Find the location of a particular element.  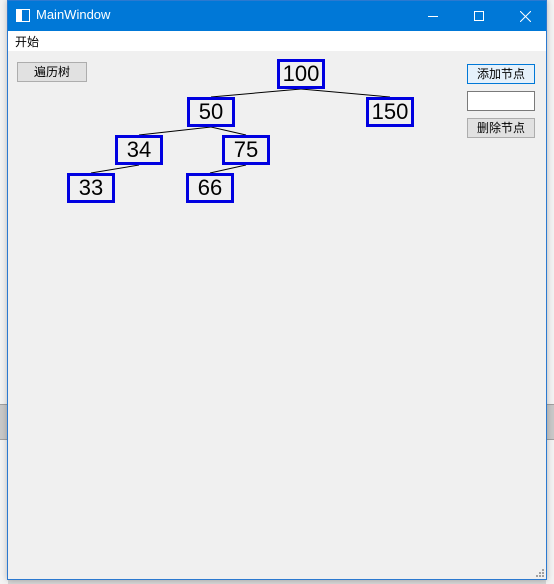

tree-edge-n34-n33 is located at coordinates (115, 169).